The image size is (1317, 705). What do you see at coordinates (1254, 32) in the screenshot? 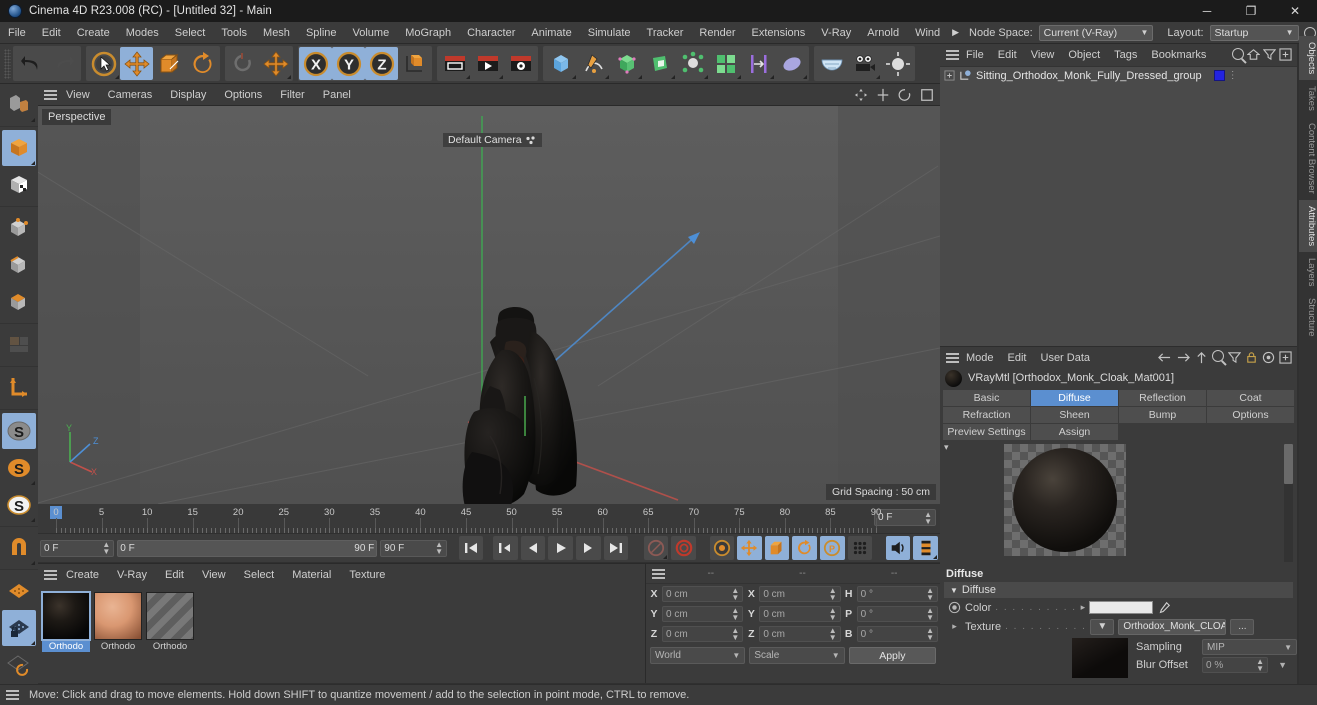
I see `layout-select: Startup ▼` at bounding box center [1254, 32].